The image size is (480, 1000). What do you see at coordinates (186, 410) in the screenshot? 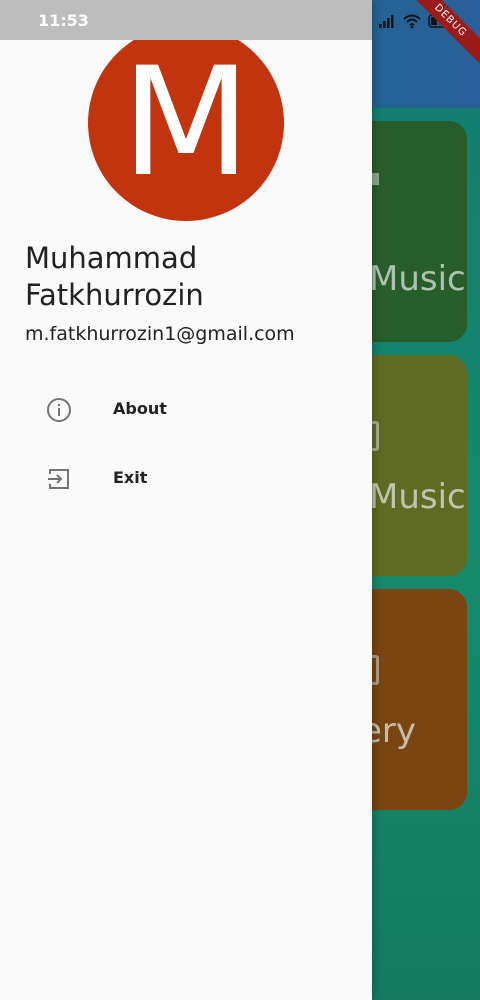
I see `menu-item-about: About` at bounding box center [186, 410].